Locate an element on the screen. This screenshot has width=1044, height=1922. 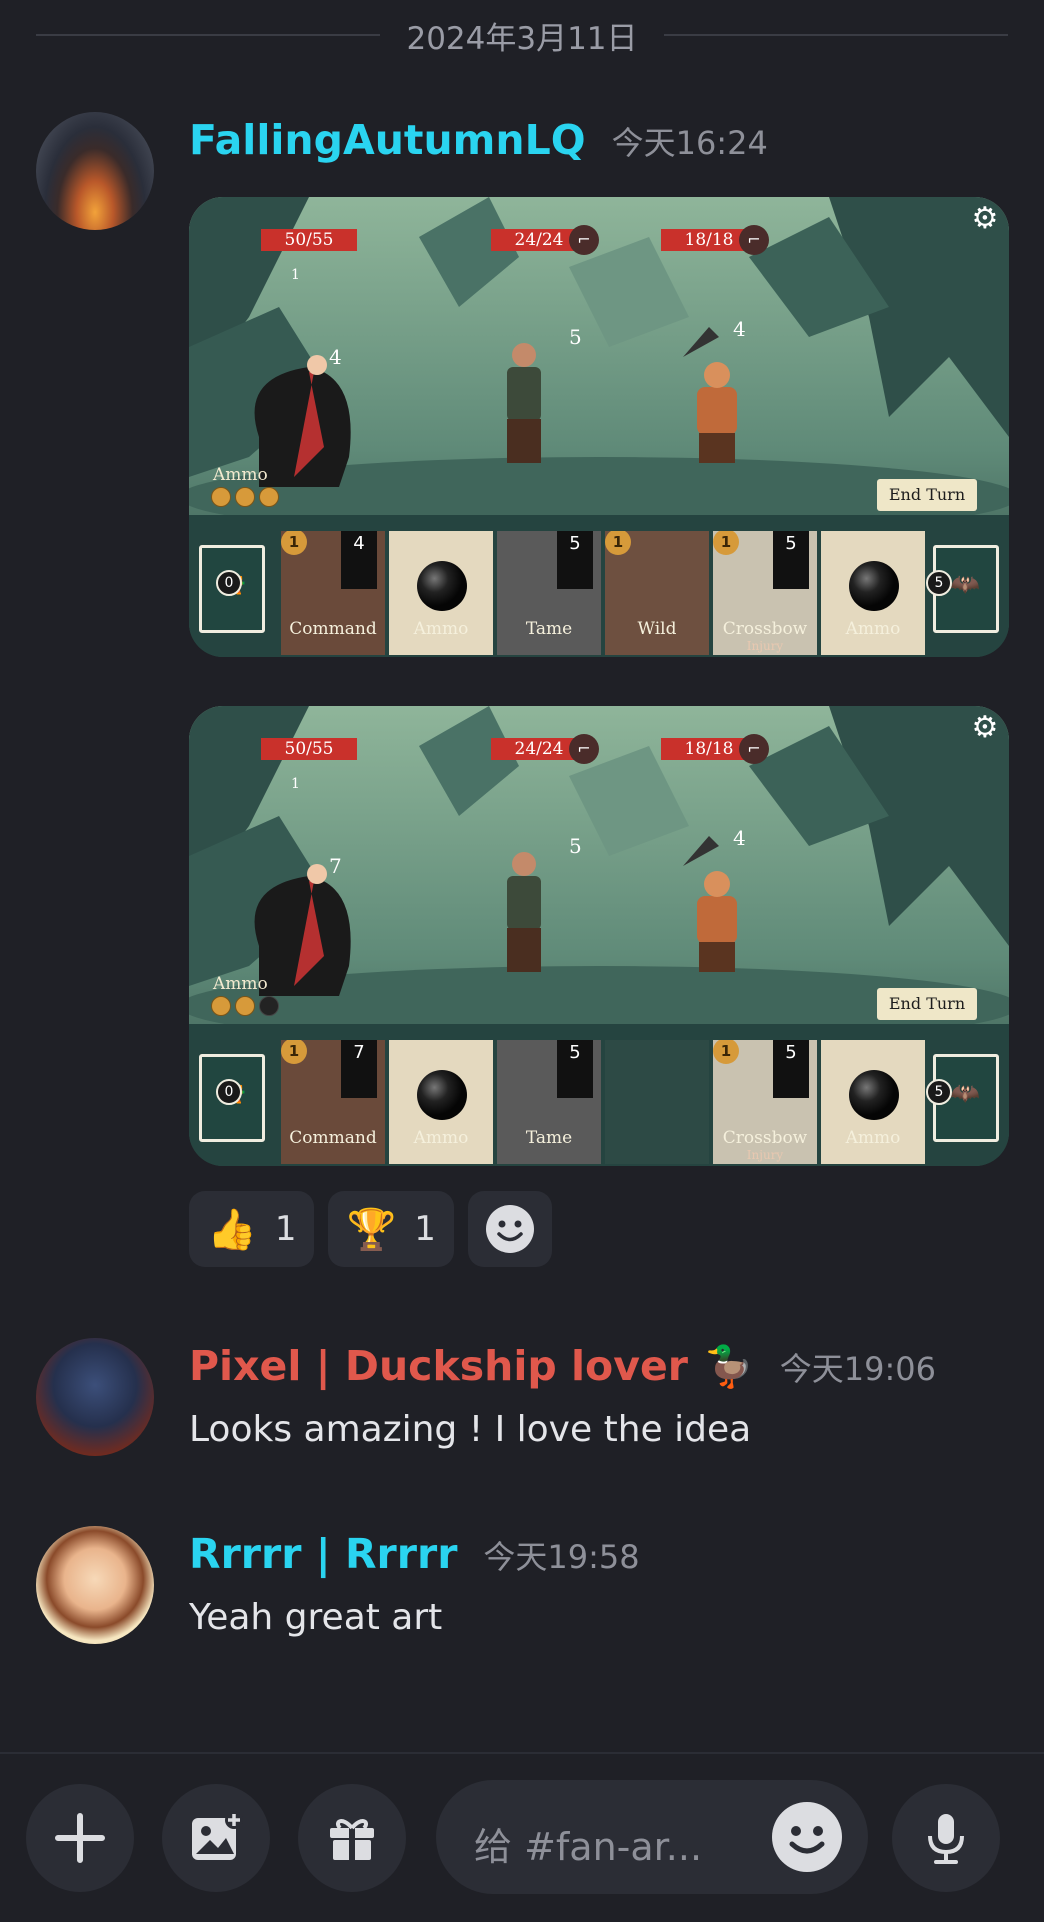
health-bar: 50/55 is located at coordinates (309, 749).